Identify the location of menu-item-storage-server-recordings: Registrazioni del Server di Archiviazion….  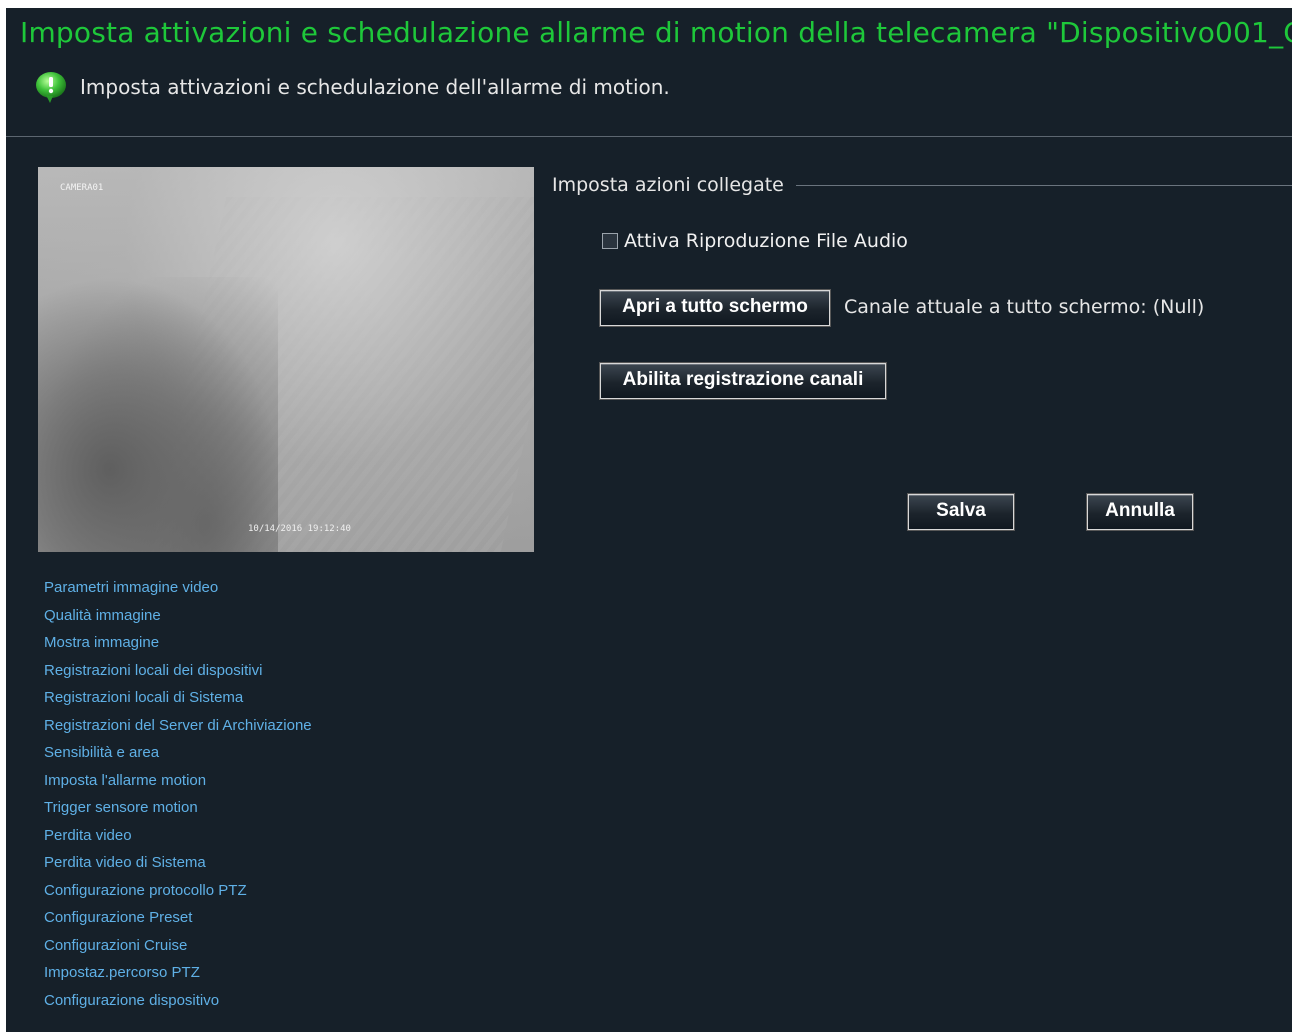
(178, 730).